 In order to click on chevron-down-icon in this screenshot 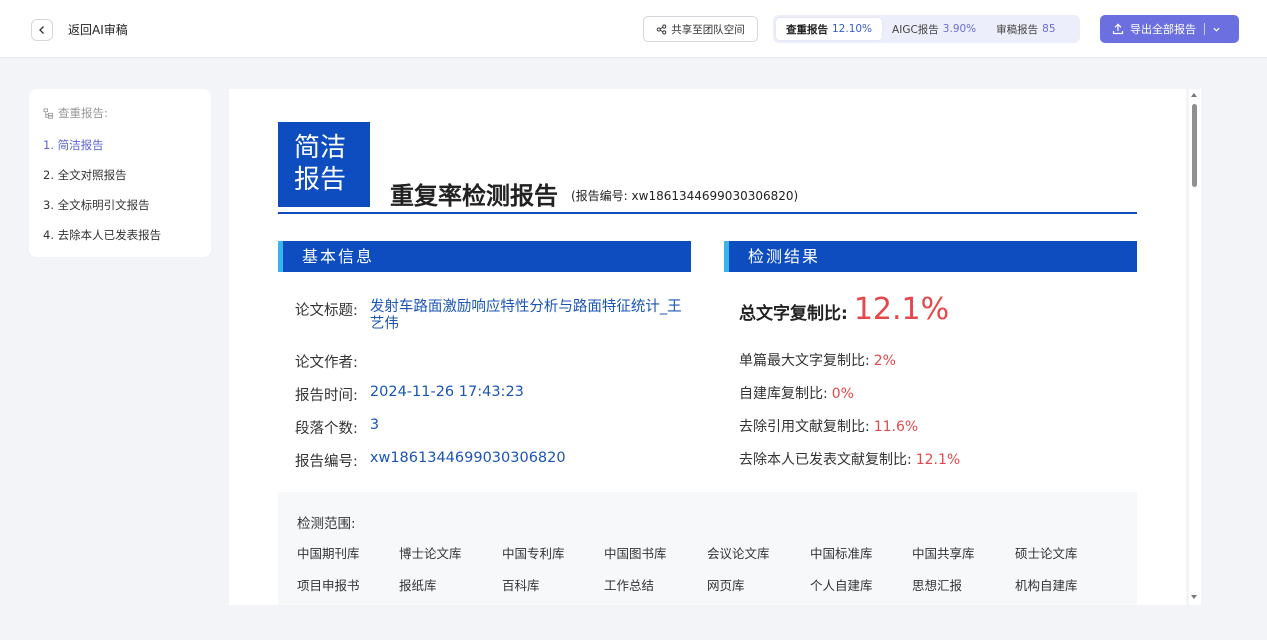, I will do `click(1216, 29)`.